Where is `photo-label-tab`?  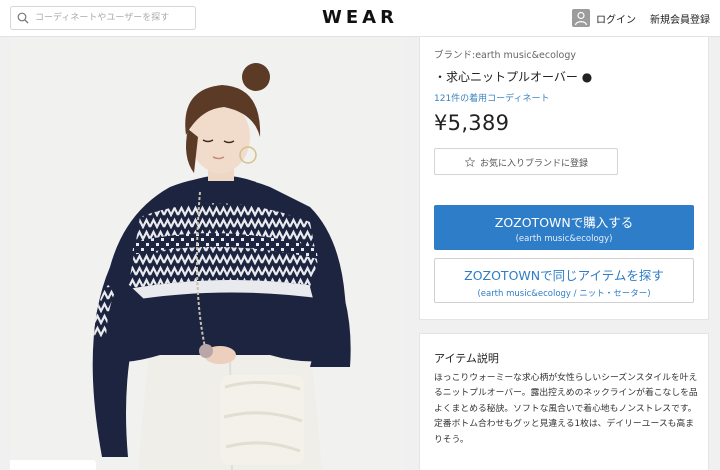
photo-label-tab is located at coordinates (53, 465).